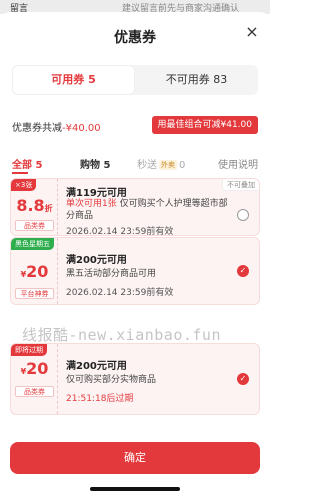 Image resolution: width=320 pixels, height=498 pixels. I want to click on coupon-limit: 单次可用1张, so click(91, 204).